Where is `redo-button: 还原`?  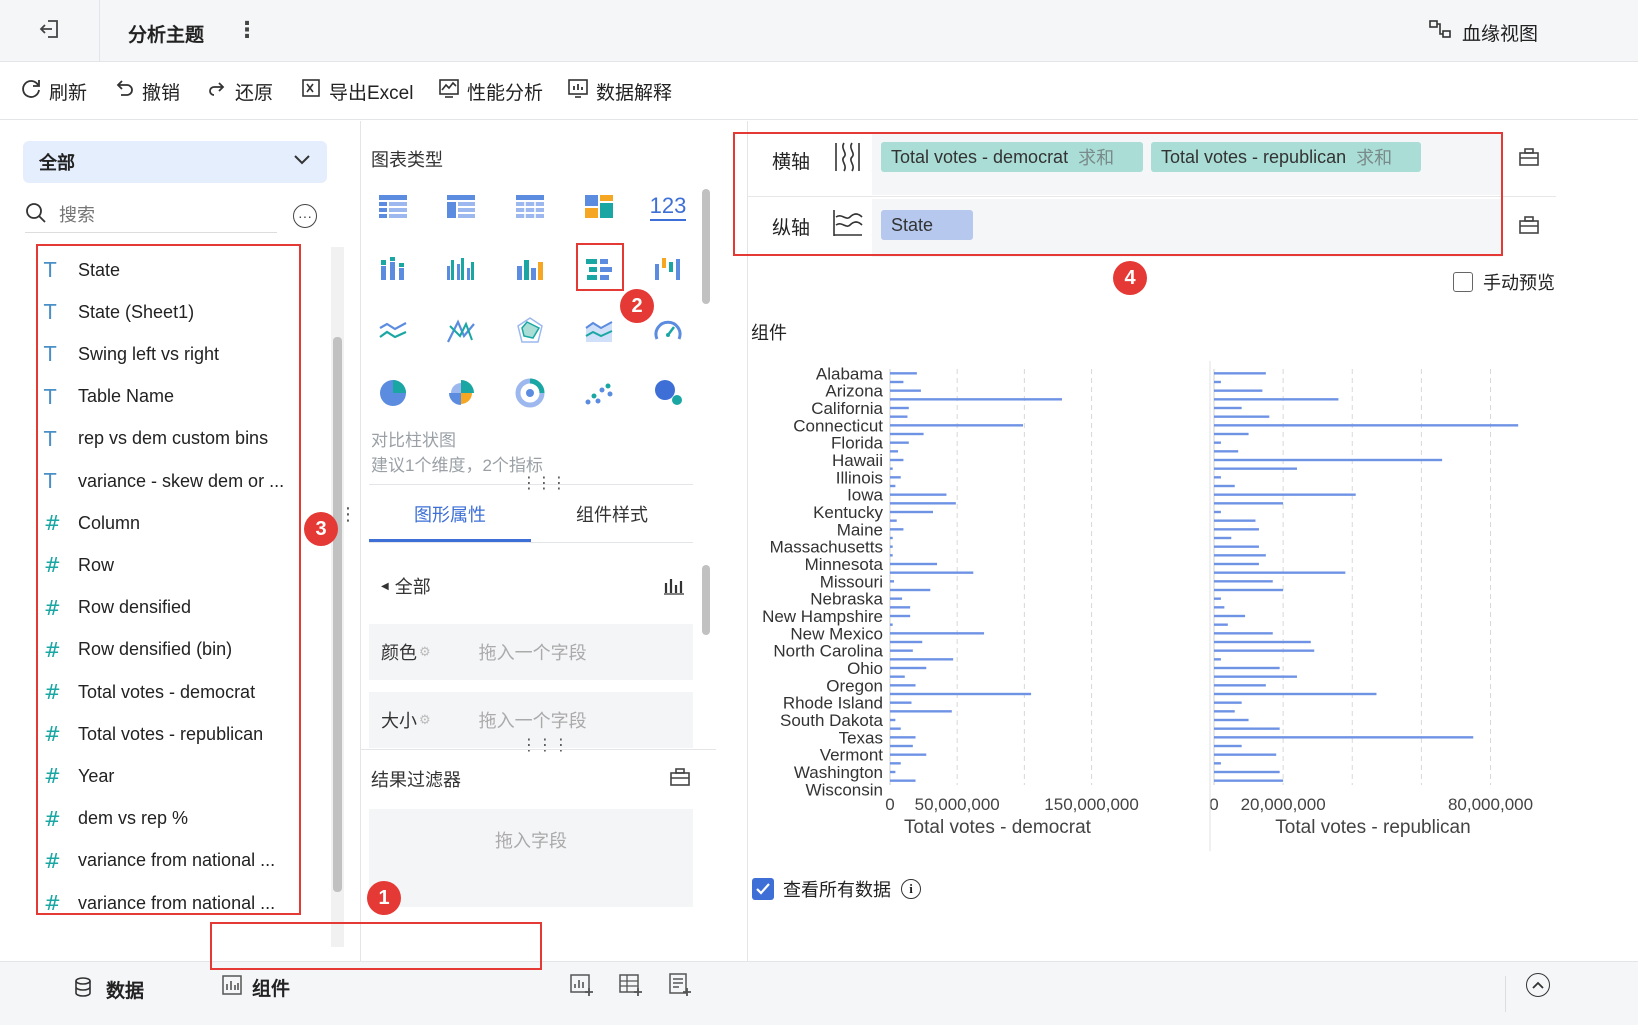 redo-button: 还原 is located at coordinates (239, 91).